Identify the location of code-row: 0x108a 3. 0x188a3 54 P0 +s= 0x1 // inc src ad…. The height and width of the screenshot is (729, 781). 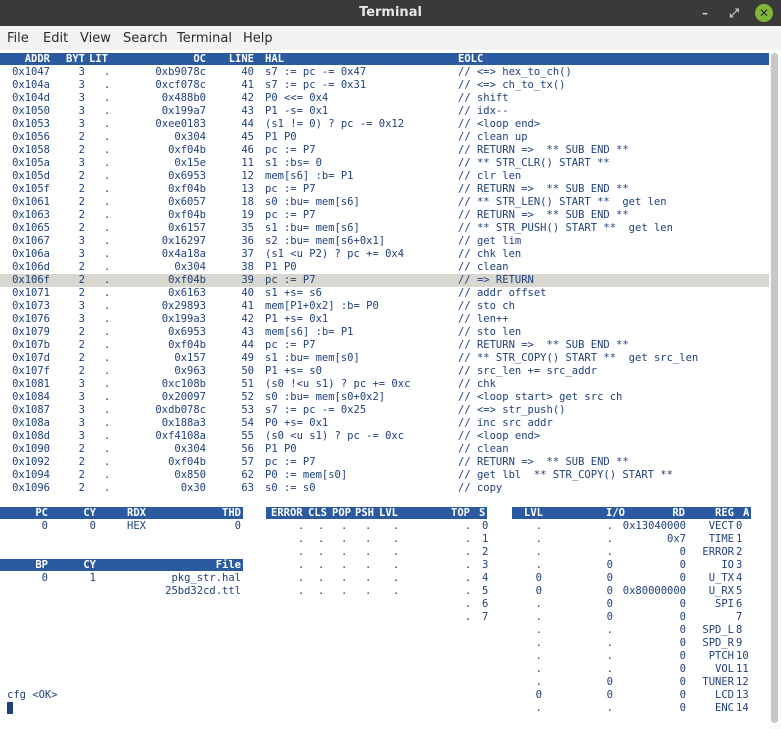
(384, 423).